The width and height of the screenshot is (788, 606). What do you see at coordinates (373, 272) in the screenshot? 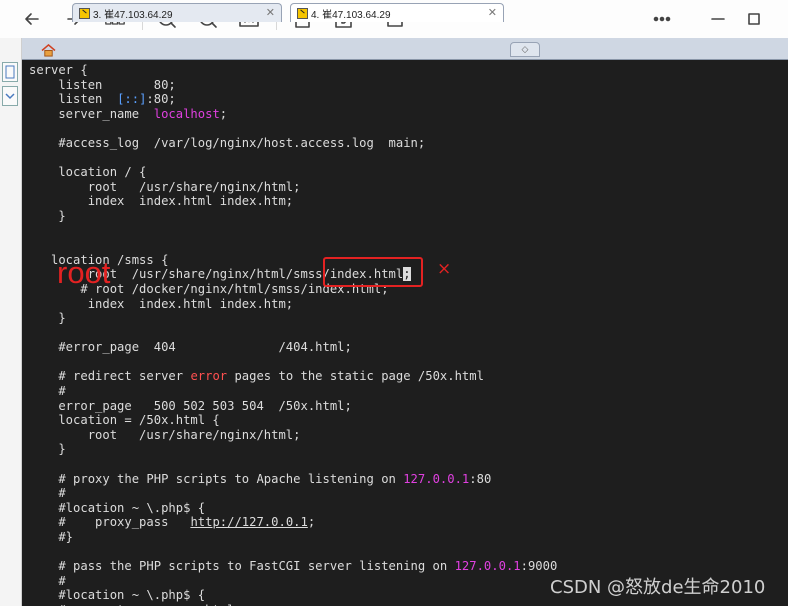
I see `highlight-box` at bounding box center [373, 272].